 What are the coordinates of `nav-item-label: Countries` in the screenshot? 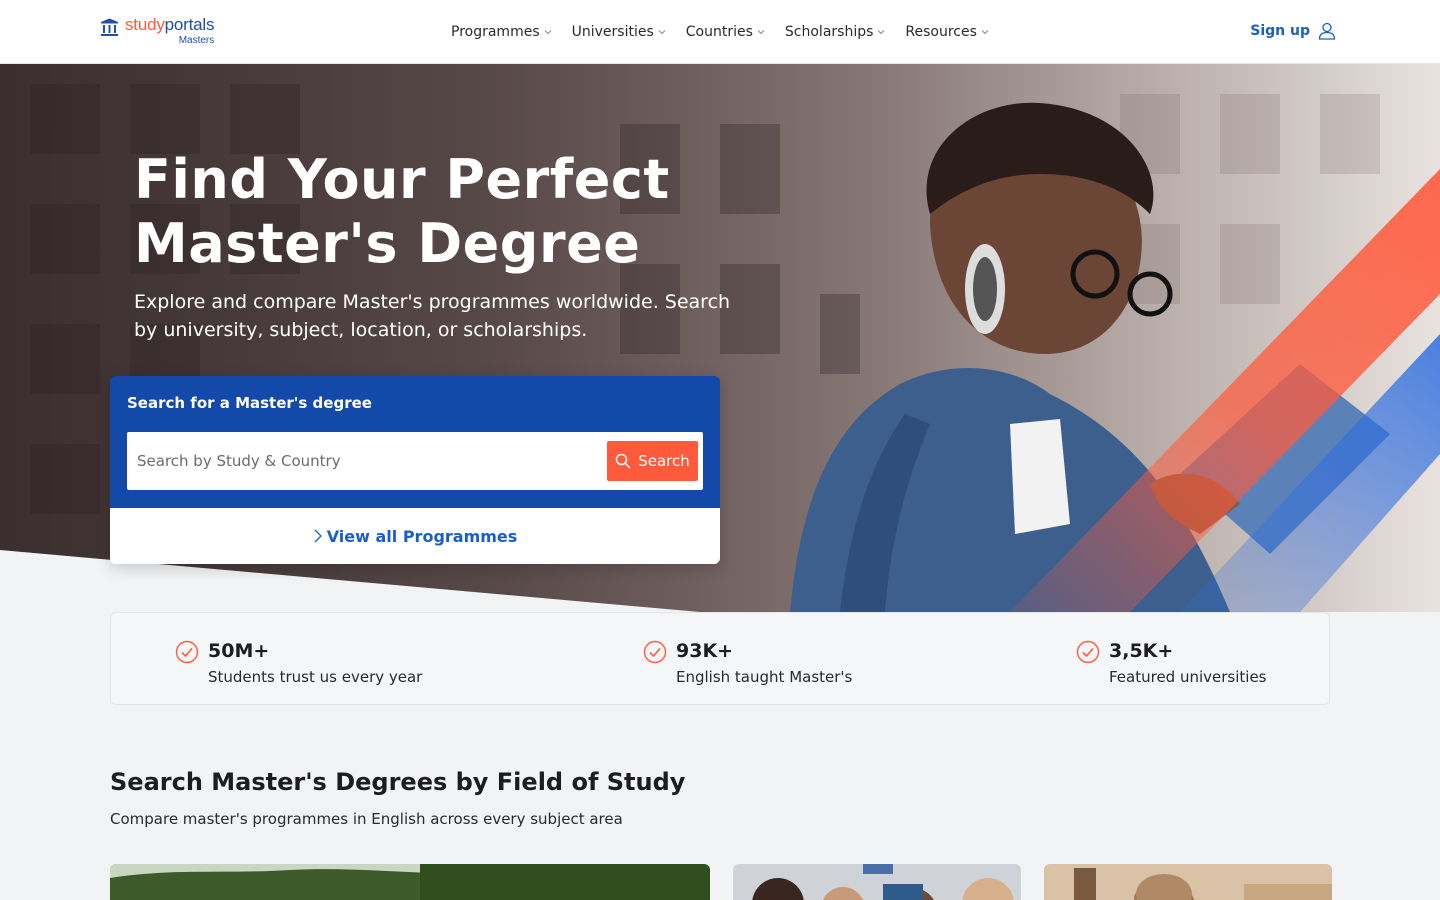 It's located at (719, 32).